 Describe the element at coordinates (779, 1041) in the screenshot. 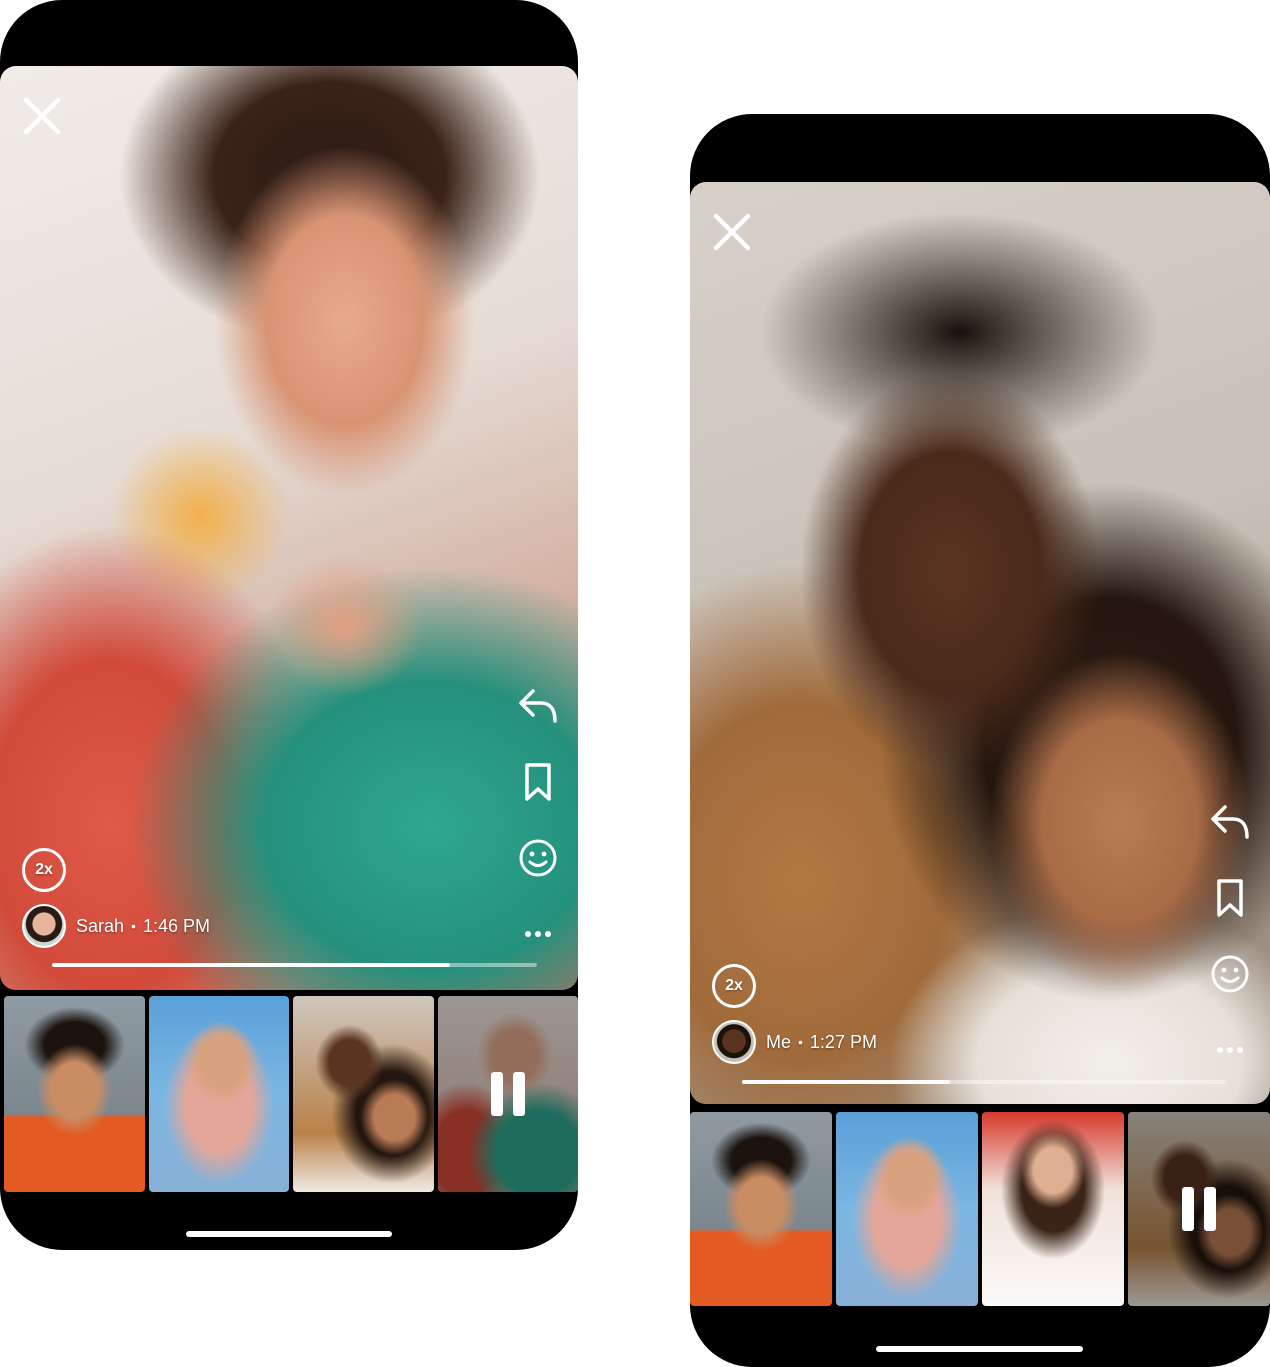

I see `sender-name: Me` at that location.